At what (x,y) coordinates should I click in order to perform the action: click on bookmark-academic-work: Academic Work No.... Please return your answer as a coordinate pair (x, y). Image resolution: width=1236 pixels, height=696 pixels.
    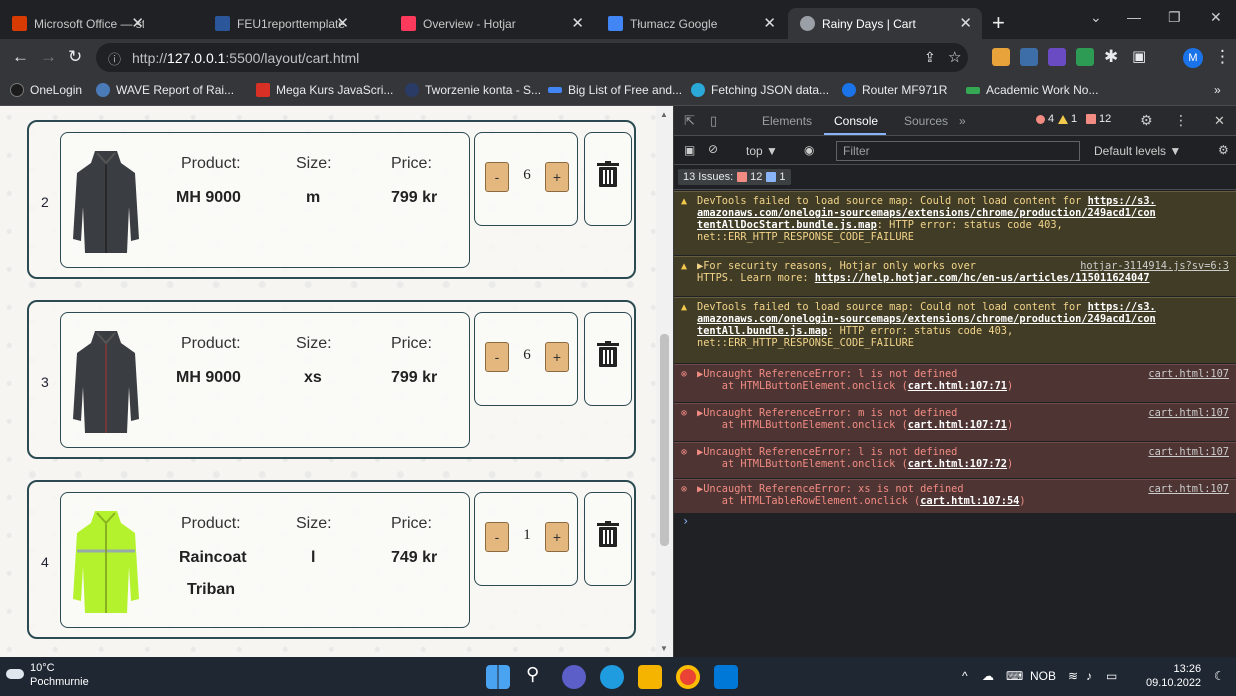
    Looking at the image, I should click on (1032, 90).